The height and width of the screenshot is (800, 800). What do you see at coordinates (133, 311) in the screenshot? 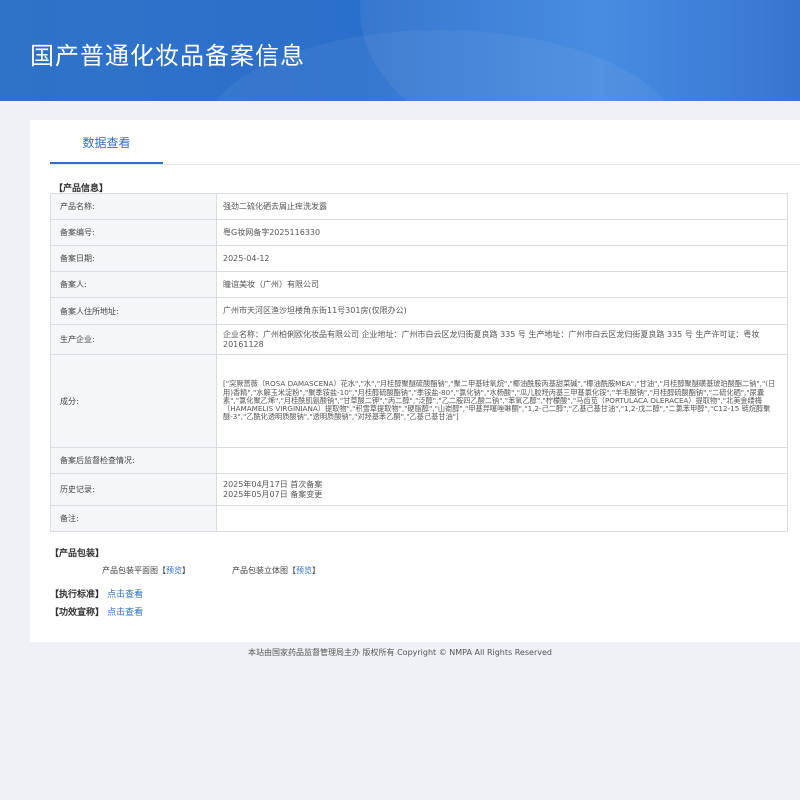
I see `row-label: 备案人住所地址:` at bounding box center [133, 311].